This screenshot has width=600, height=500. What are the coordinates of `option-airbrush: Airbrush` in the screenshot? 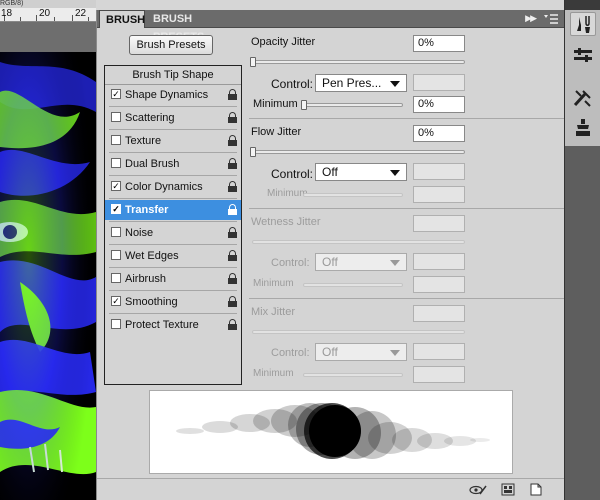 It's located at (173, 279).